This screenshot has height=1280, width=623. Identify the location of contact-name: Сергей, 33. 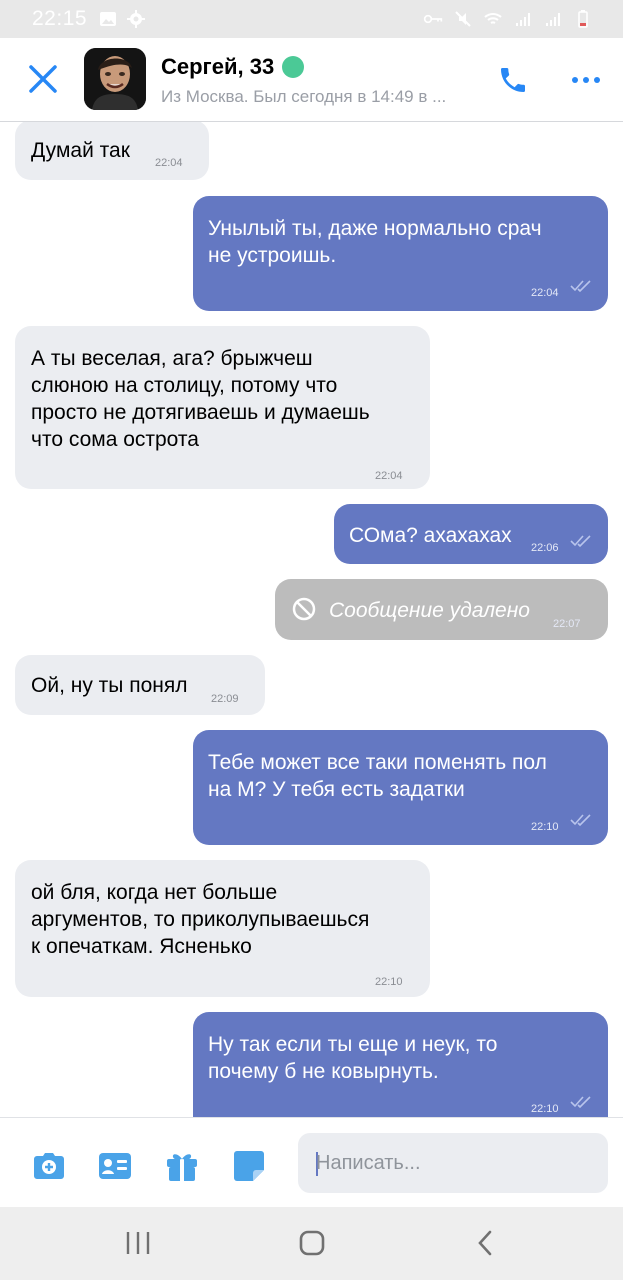
(217, 67).